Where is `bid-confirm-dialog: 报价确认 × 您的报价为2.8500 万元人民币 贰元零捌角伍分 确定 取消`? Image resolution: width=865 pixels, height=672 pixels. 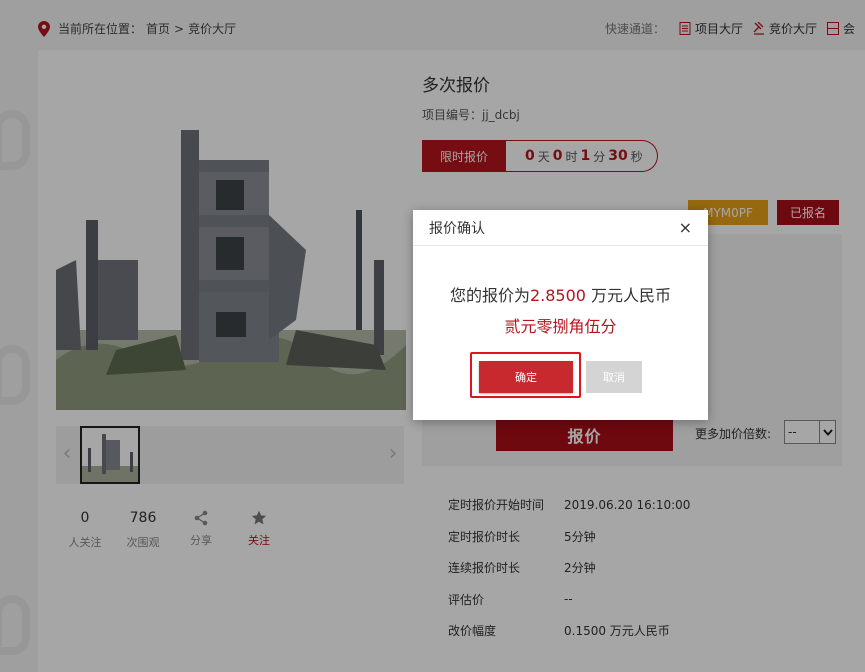 bid-confirm-dialog: 报价确认 × 您的报价为2.8500 万元人民币 贰元零捌角伍分 确定 取消 is located at coordinates (560, 315).